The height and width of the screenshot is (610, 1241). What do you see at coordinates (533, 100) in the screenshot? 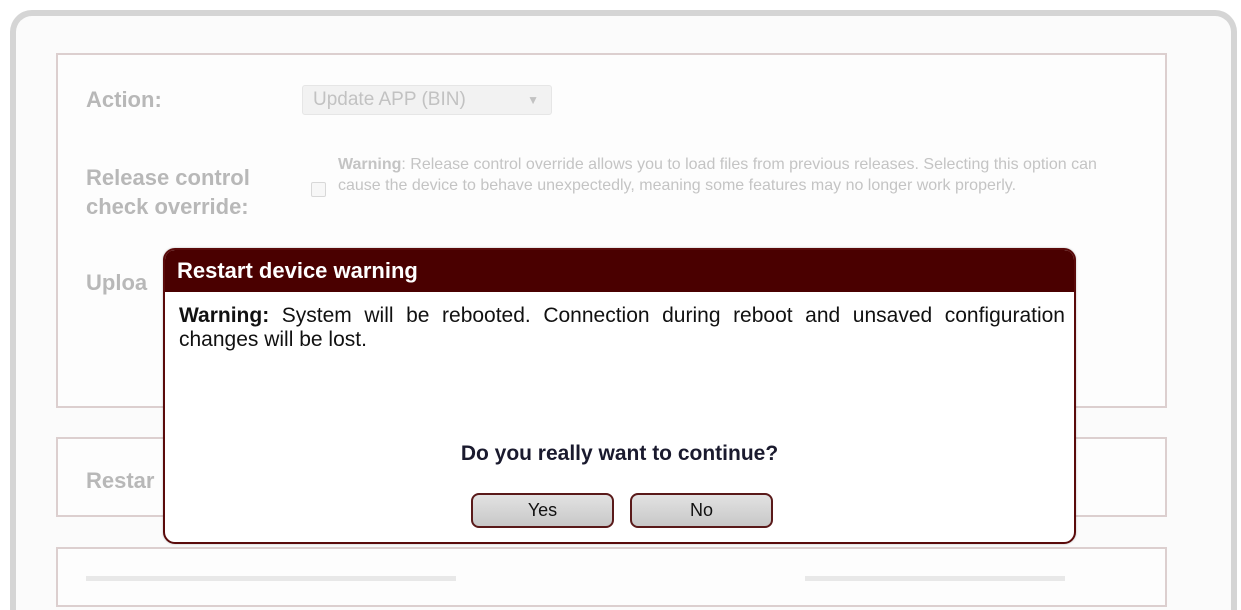
I see `chevron-down-icon: ▼` at bounding box center [533, 100].